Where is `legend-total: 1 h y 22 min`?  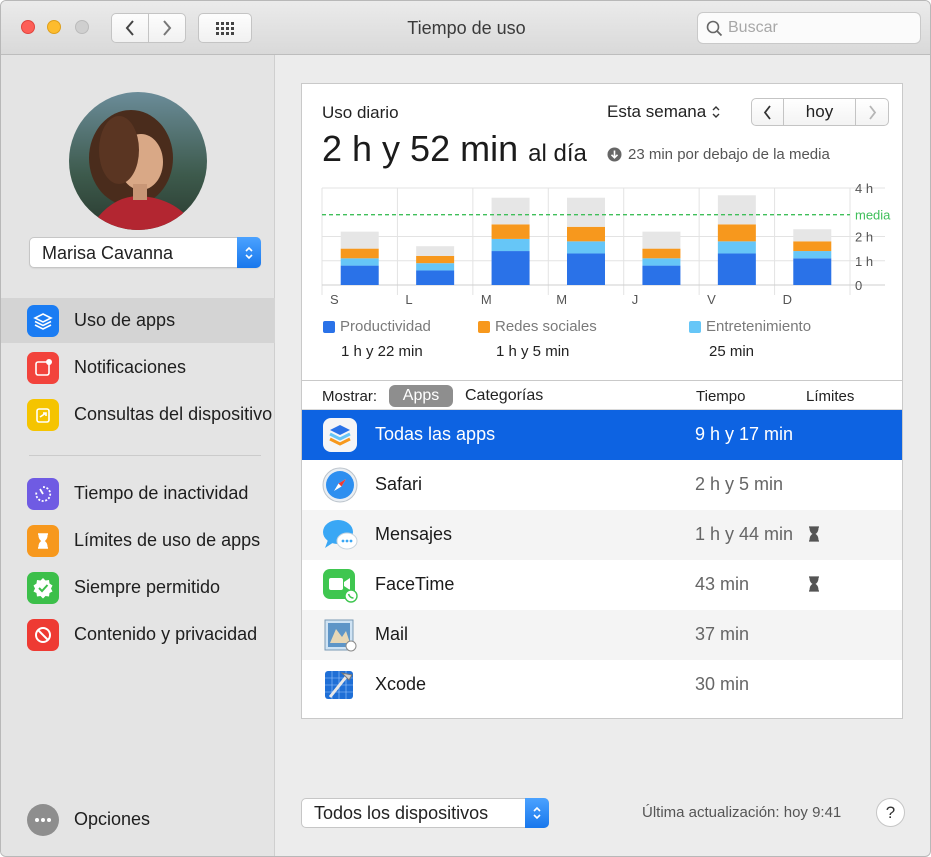
legend-total: 1 h y 22 min is located at coordinates (382, 351).